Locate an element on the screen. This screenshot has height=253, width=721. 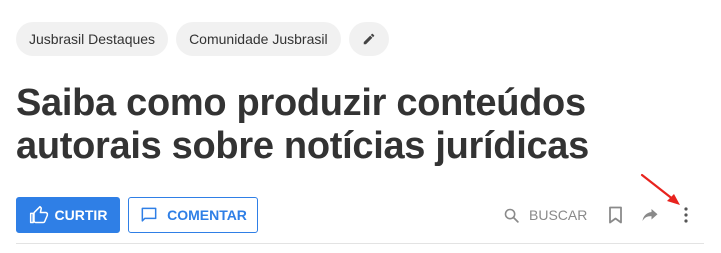
thumbs-up-icon is located at coordinates (38, 214).